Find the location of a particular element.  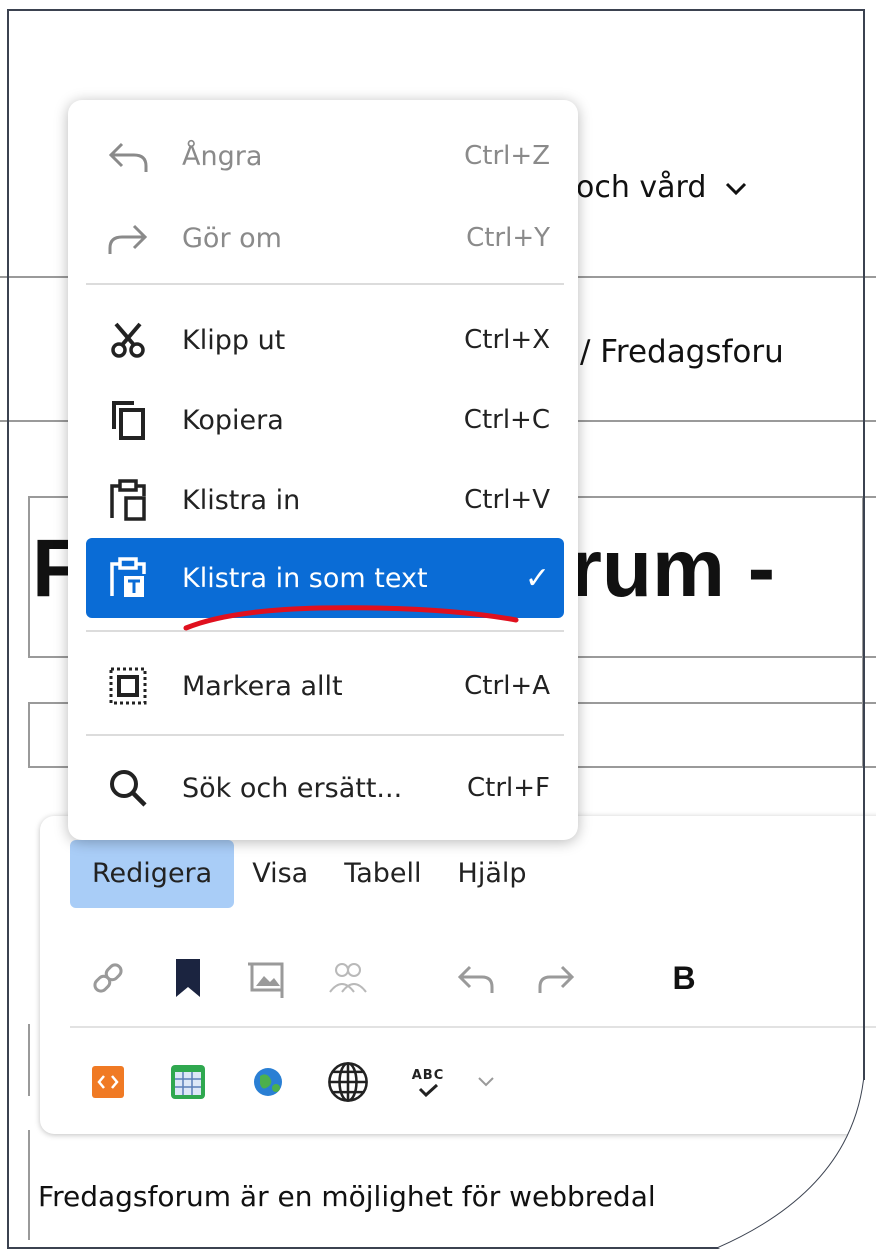

menu-item-select-all: Markera allt Ctrl+A is located at coordinates (325, 686).